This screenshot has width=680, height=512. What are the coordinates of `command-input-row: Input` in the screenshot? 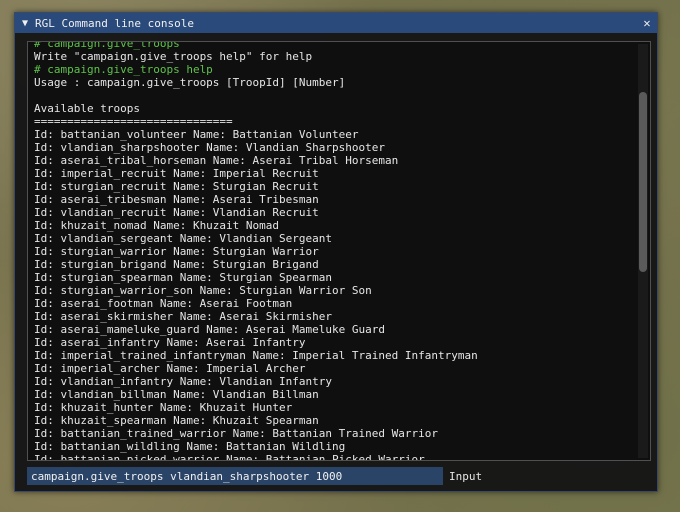 It's located at (336, 476).